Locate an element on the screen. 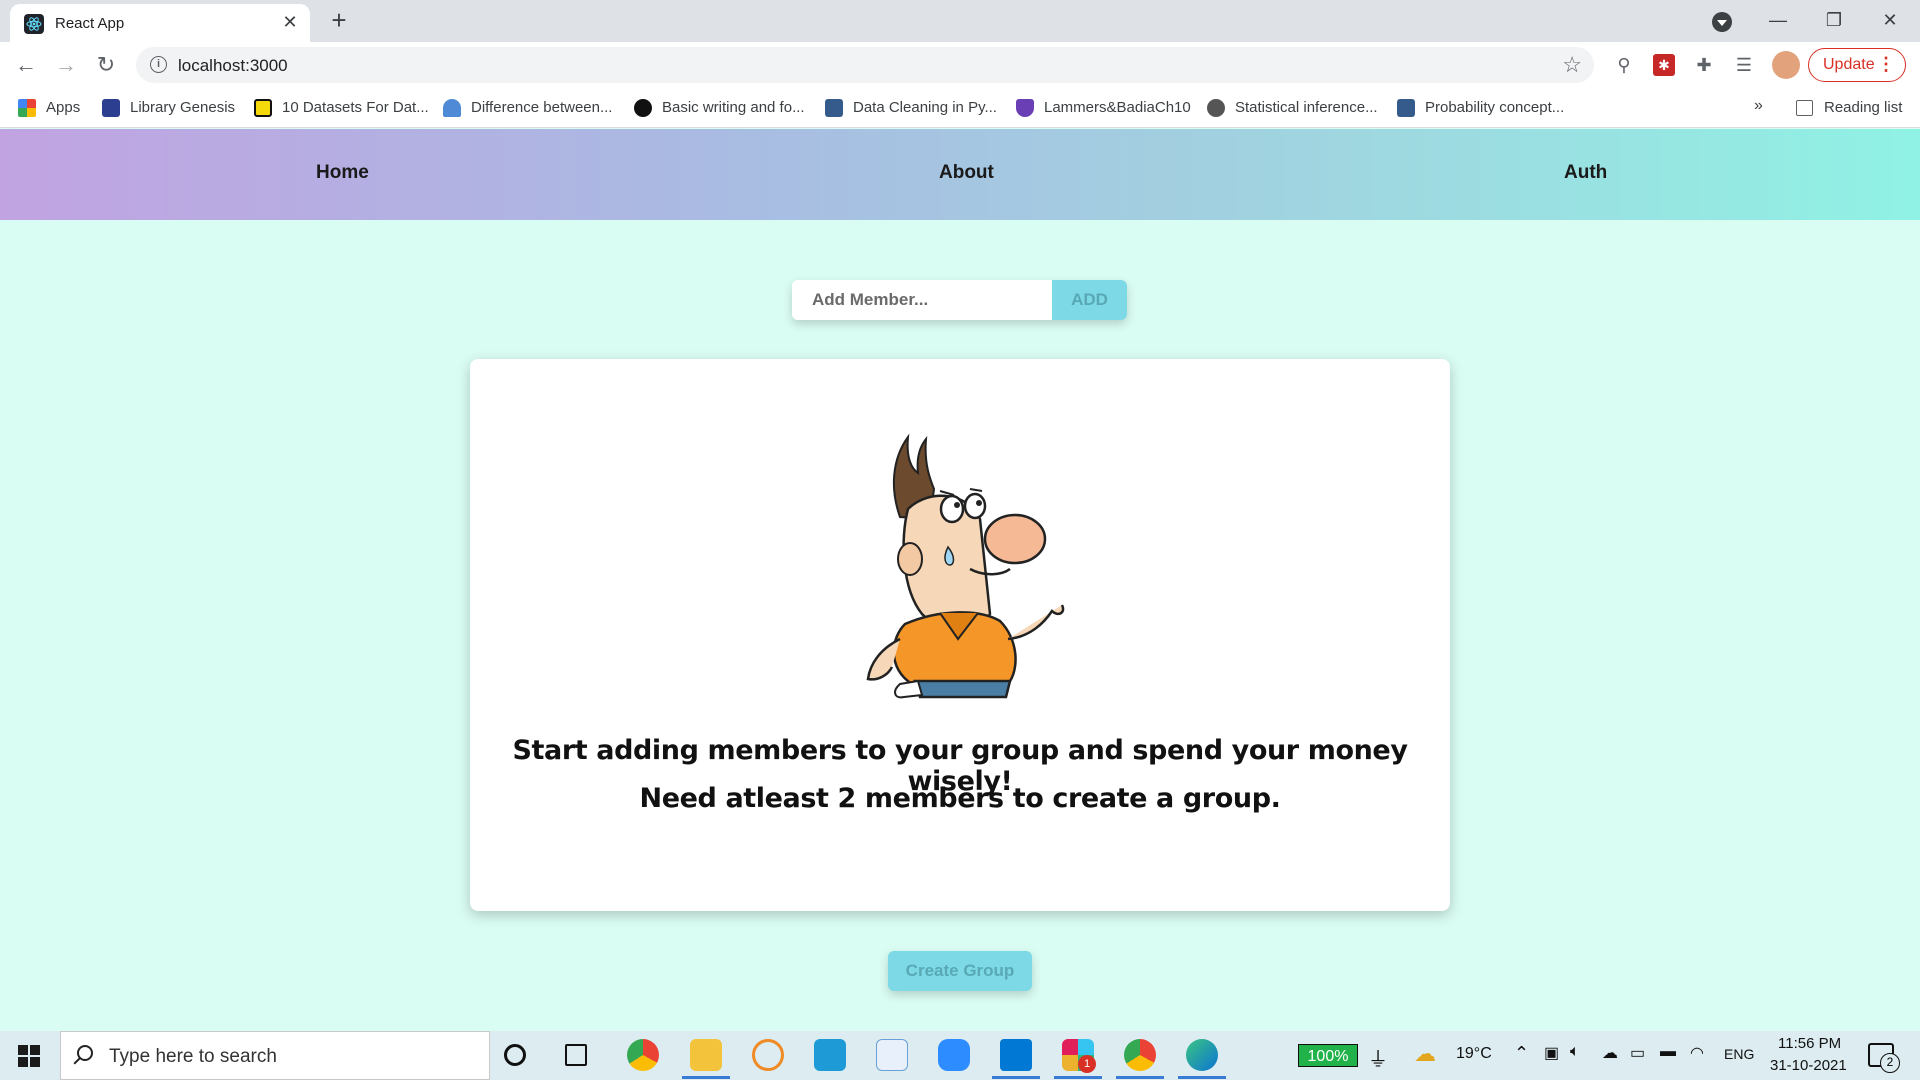 Image resolution: width=1920 pixels, height=1080 pixels. globe-icon is located at coordinates (1216, 108).